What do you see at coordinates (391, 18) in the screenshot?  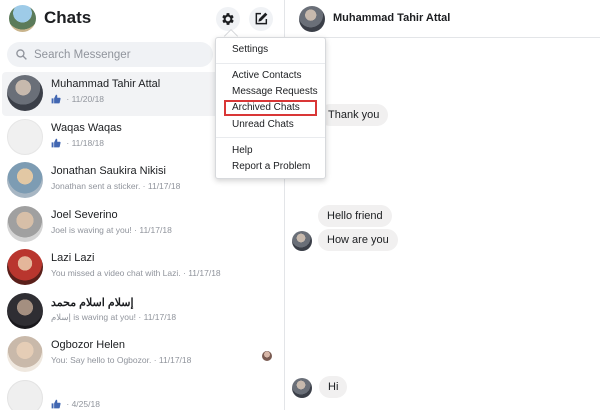 I see `peer-name: Muhammad Tahir Attal` at bounding box center [391, 18].